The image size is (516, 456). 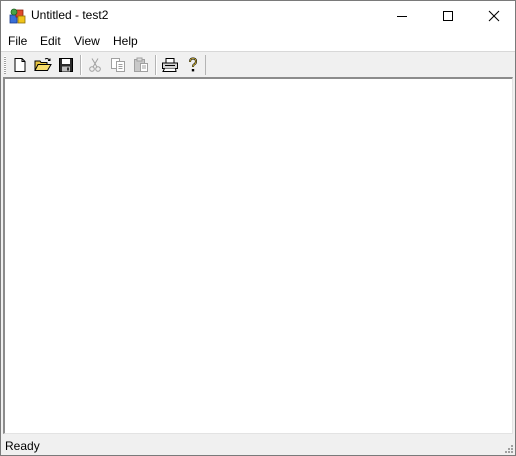 I want to click on status-bar: Ready, so click(x=258, y=446).